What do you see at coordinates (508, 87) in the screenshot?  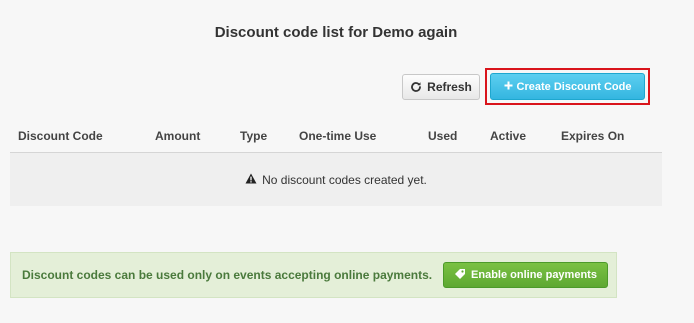 I see `plus-icon` at bounding box center [508, 87].